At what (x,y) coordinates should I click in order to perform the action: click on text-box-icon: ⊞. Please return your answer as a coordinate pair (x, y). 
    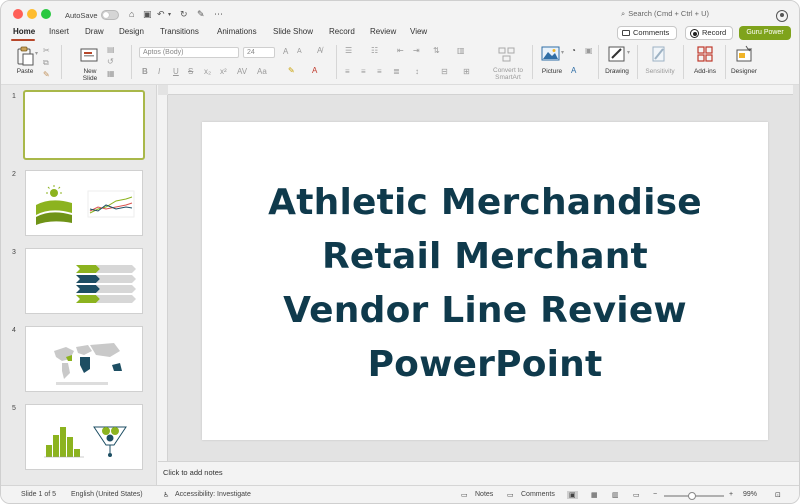
    Looking at the image, I should click on (466, 71).